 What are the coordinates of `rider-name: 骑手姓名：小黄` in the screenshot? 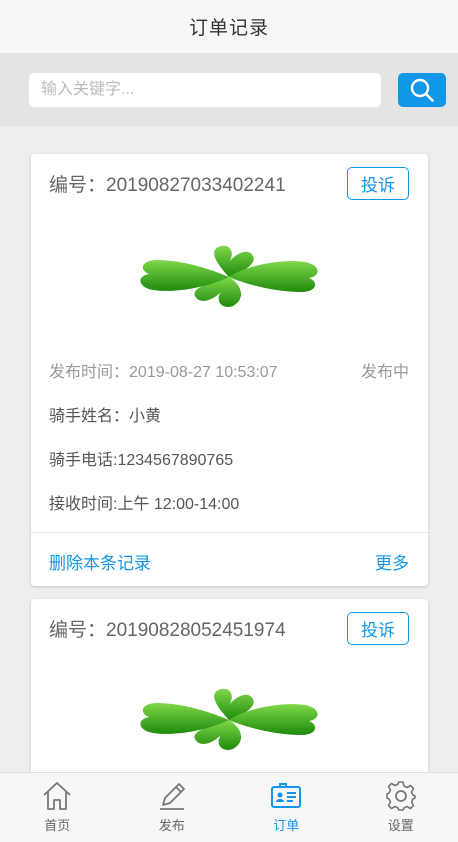 It's located at (105, 416).